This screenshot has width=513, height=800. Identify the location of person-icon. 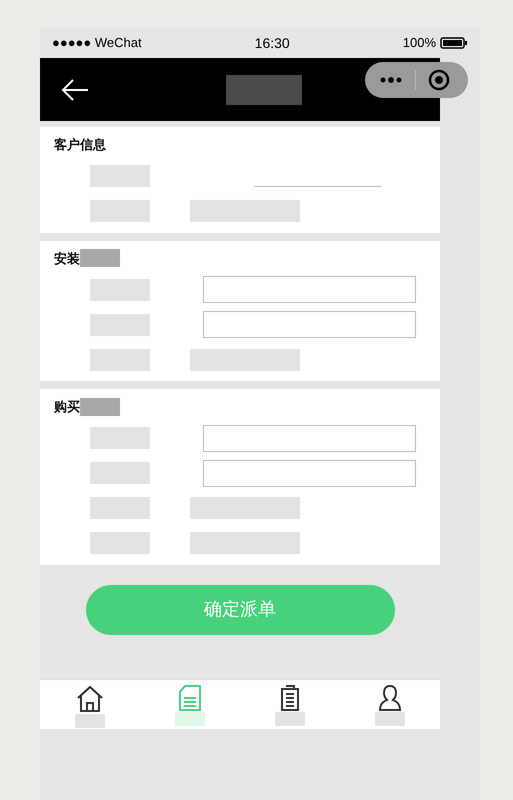
(390, 698).